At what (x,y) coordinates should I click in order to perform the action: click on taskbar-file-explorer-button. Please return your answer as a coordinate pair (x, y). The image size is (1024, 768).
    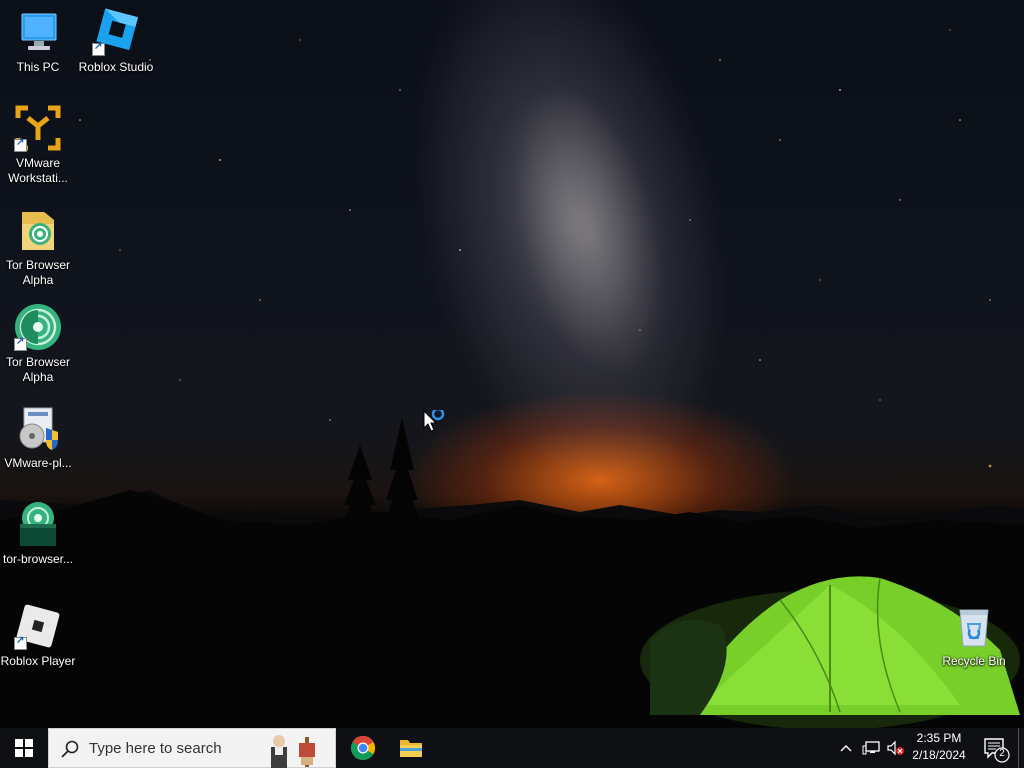
    Looking at the image, I should click on (411, 748).